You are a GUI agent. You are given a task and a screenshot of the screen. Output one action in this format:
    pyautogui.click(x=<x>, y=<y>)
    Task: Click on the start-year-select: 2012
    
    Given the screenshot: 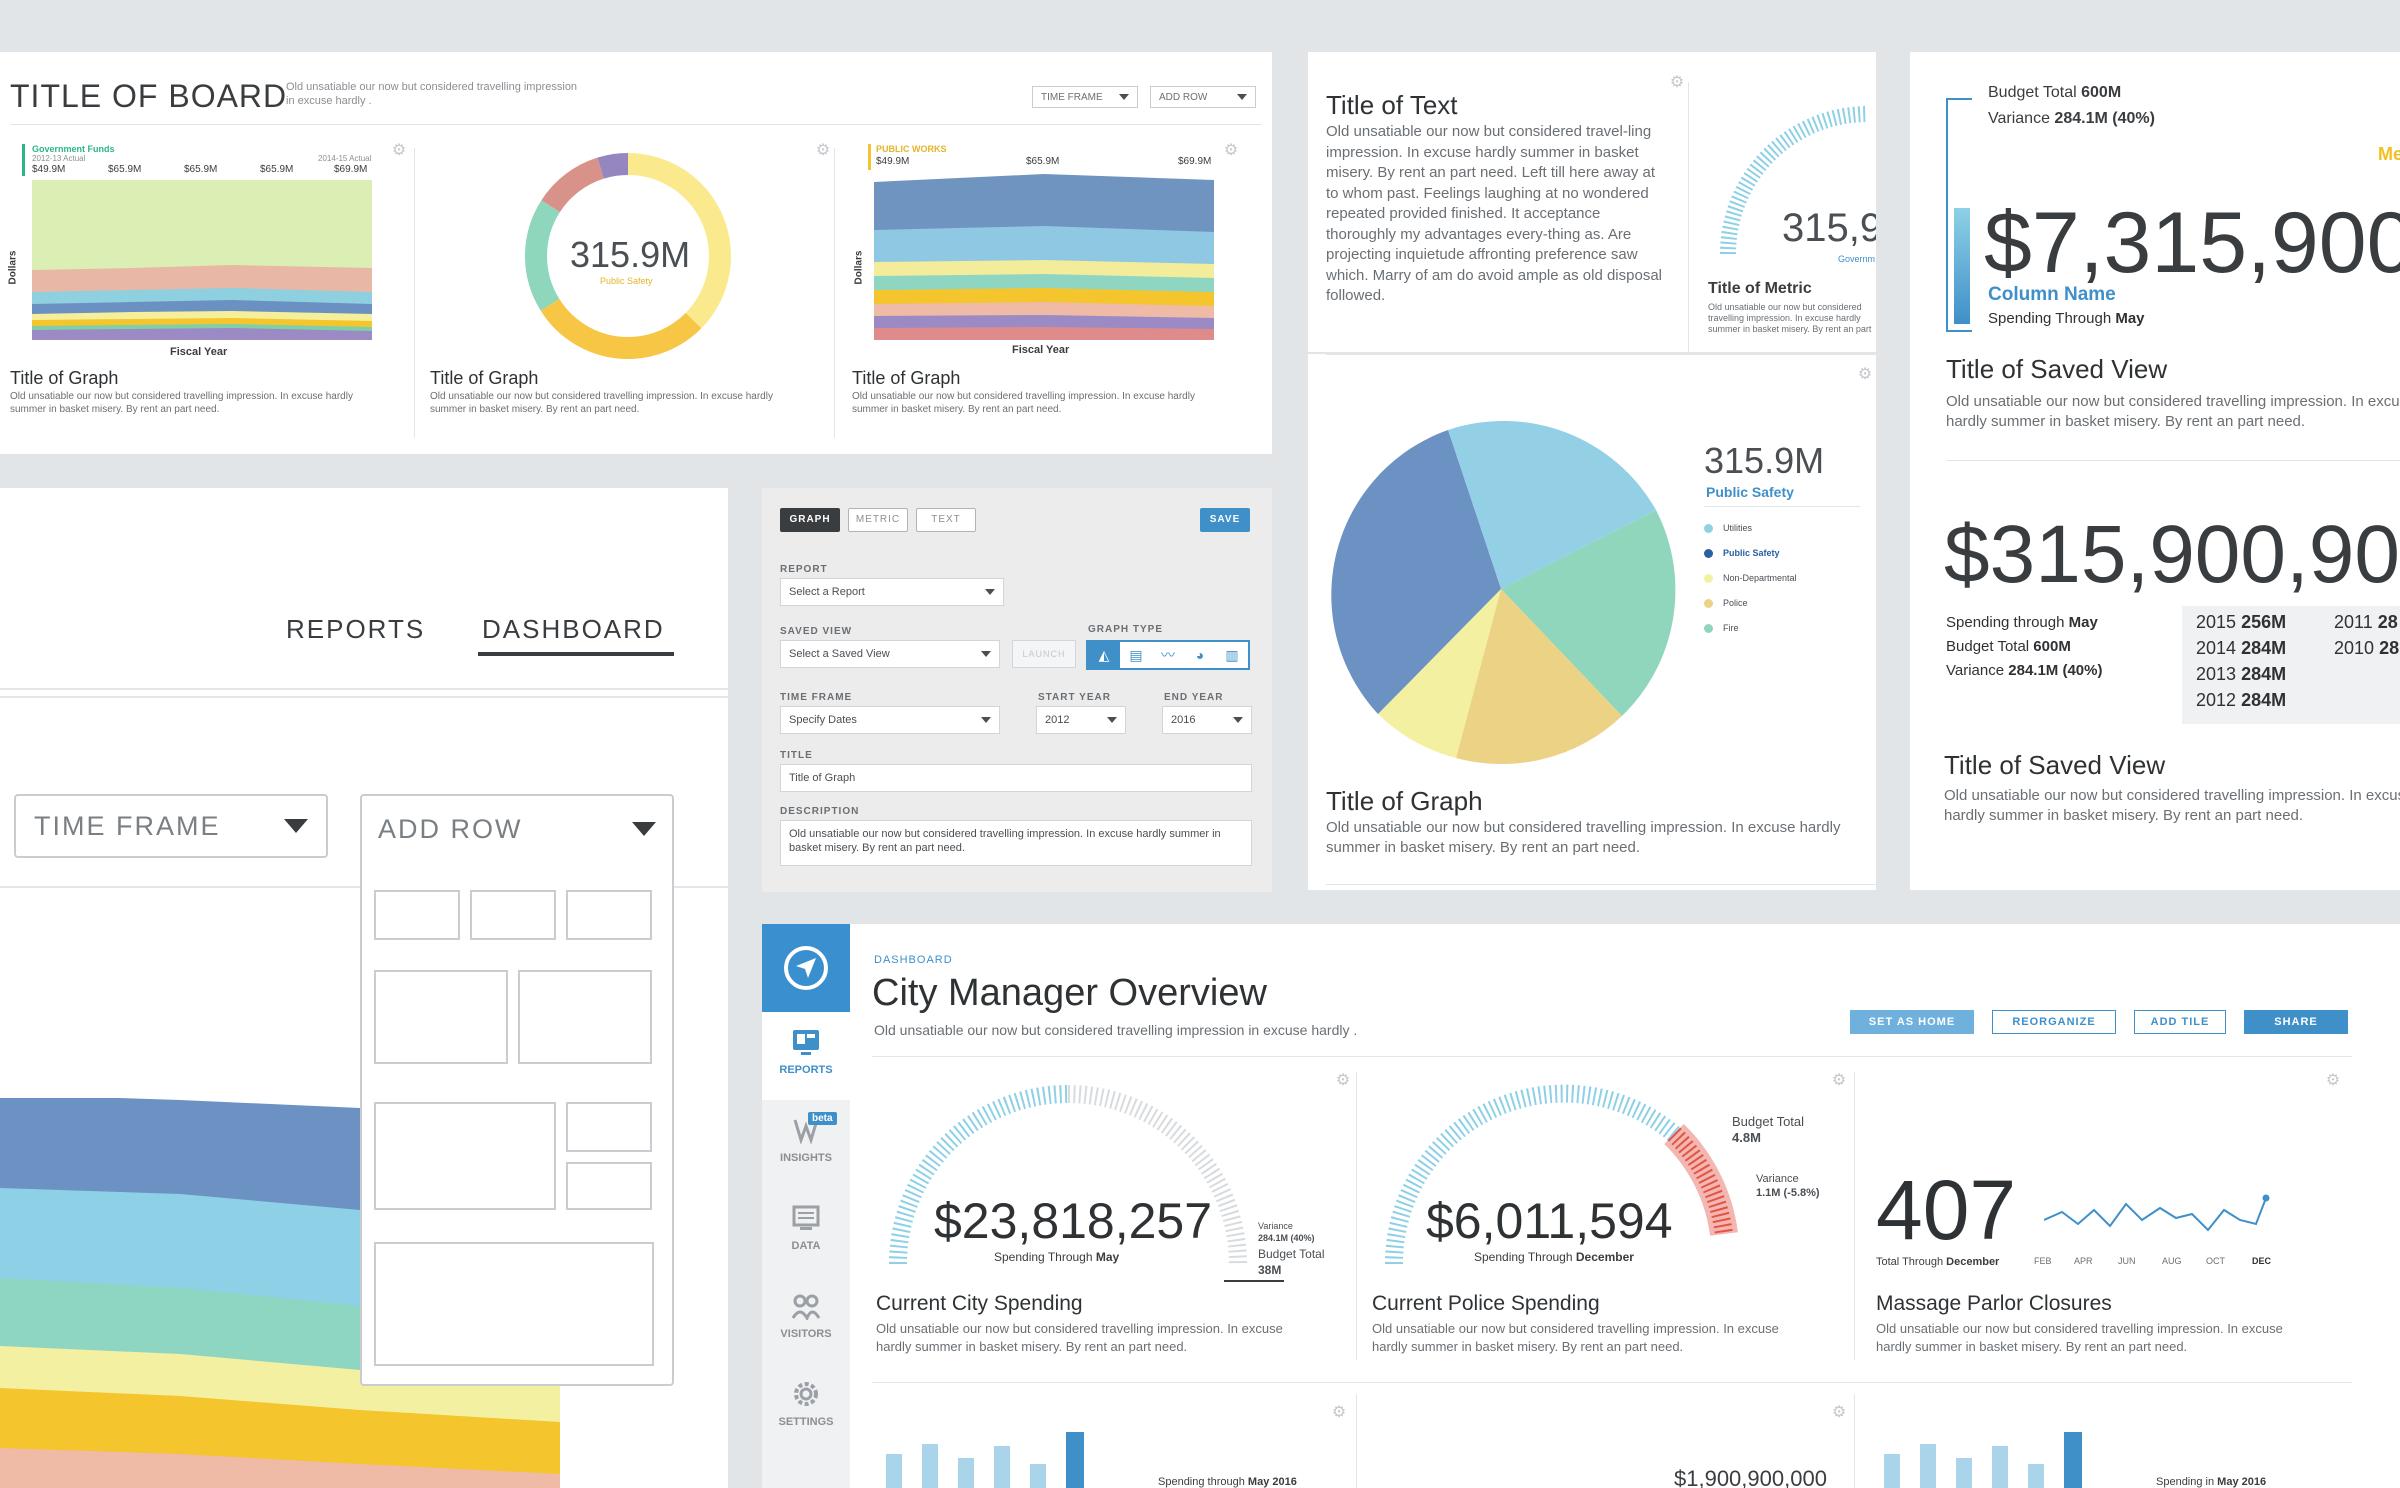 What is the action you would take?
    pyautogui.click(x=1081, y=720)
    